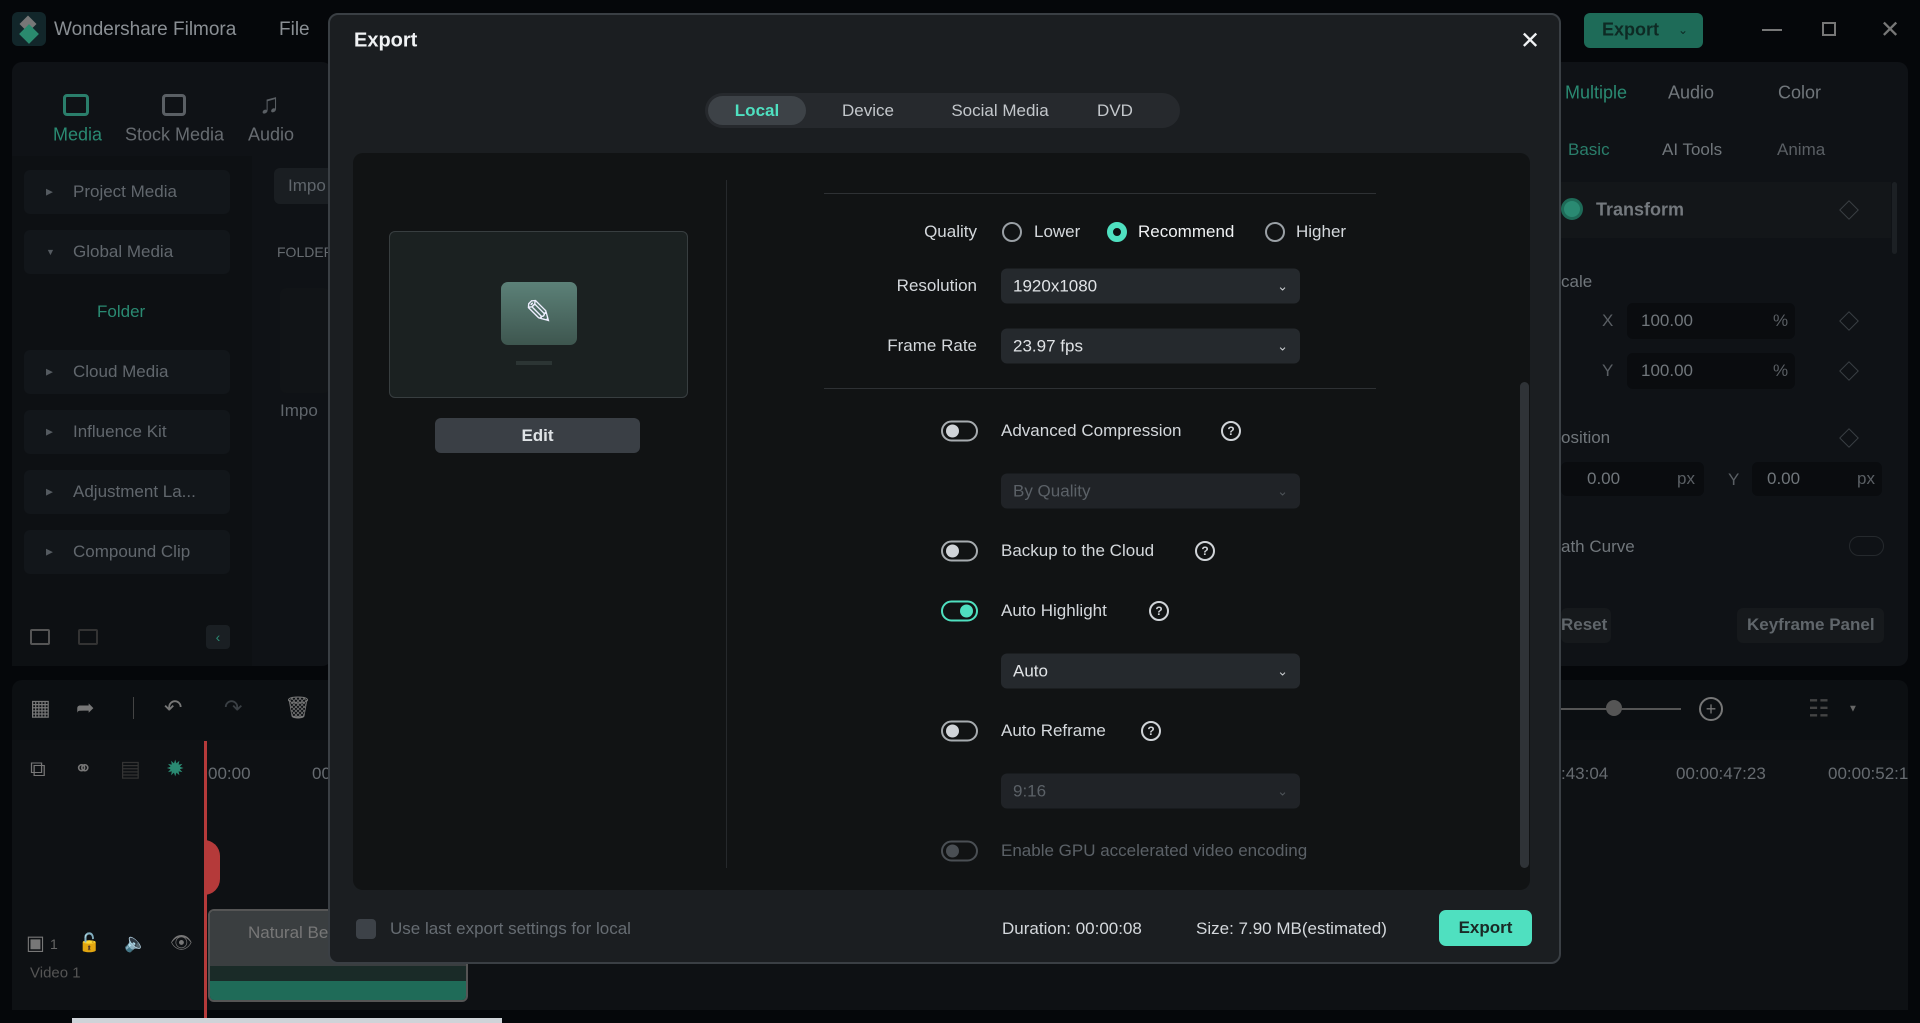  Describe the element at coordinates (127, 252) in the screenshot. I see `sidebar-item-global-media: ▼ Global Media` at that location.